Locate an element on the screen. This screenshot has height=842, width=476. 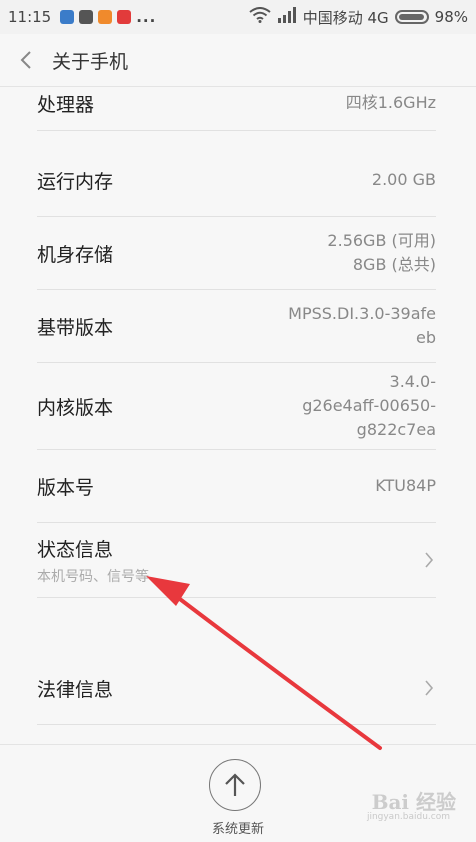
row-legal-info: 法律信息 is located at coordinates (236, 688).